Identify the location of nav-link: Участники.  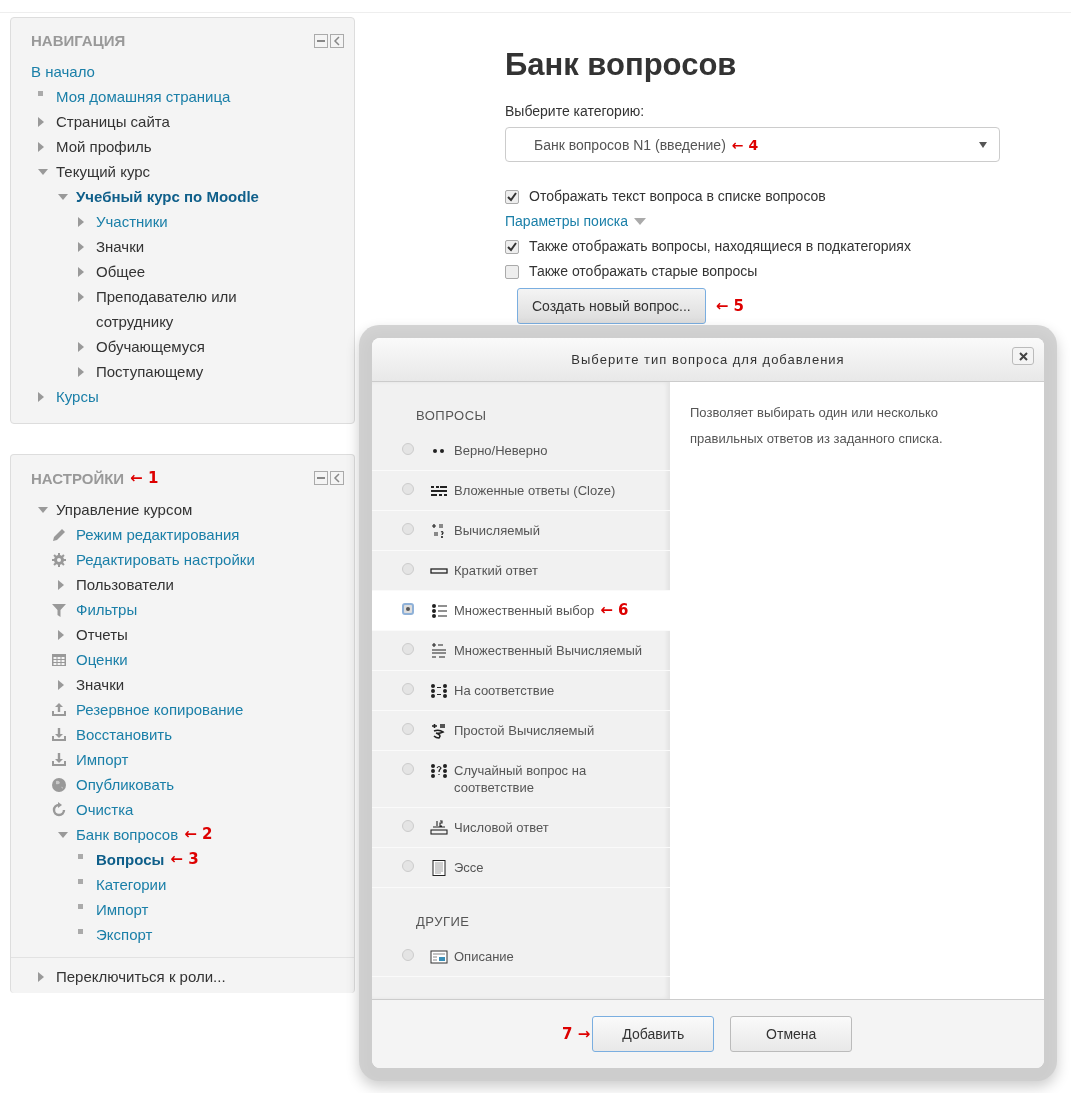
(132, 221).